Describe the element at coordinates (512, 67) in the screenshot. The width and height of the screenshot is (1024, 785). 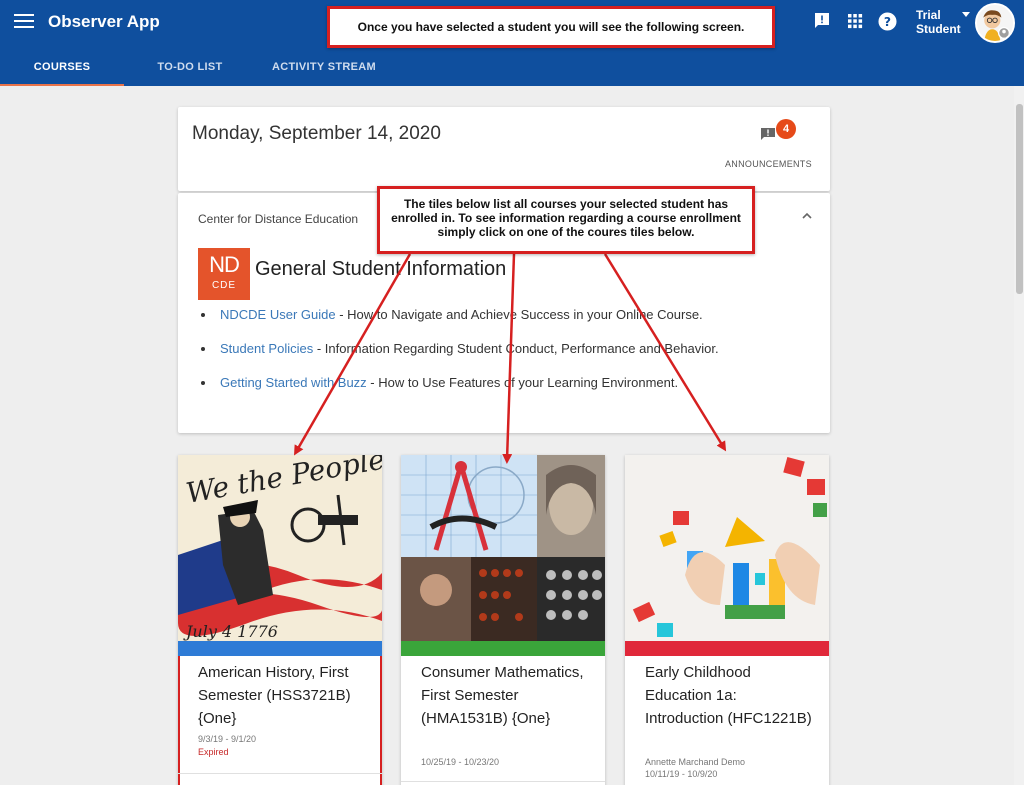
I see `tab-bar: COURSES TO-DO LIST ACTIVITY STREAM` at that location.